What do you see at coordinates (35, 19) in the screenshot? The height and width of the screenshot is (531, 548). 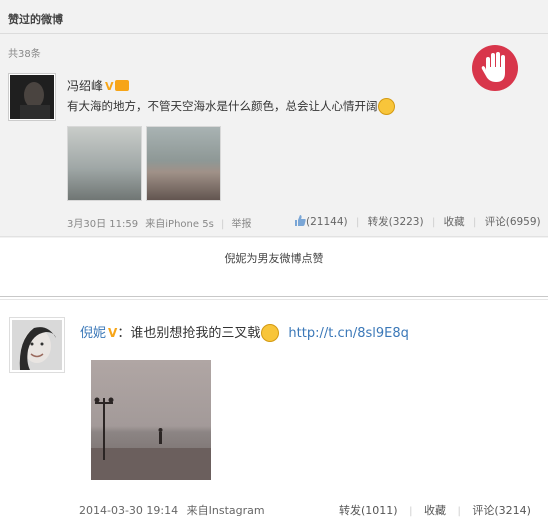 I see `liked-weibo-tab: 赞过的微博` at bounding box center [35, 19].